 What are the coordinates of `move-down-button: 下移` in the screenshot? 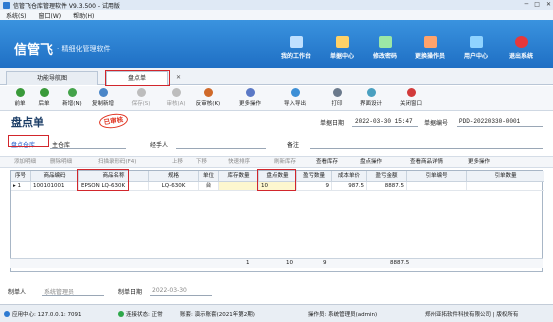 It's located at (201, 161).